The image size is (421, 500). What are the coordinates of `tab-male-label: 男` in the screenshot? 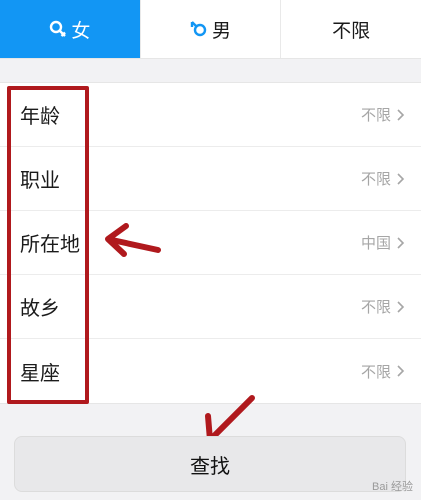 It's located at (222, 30).